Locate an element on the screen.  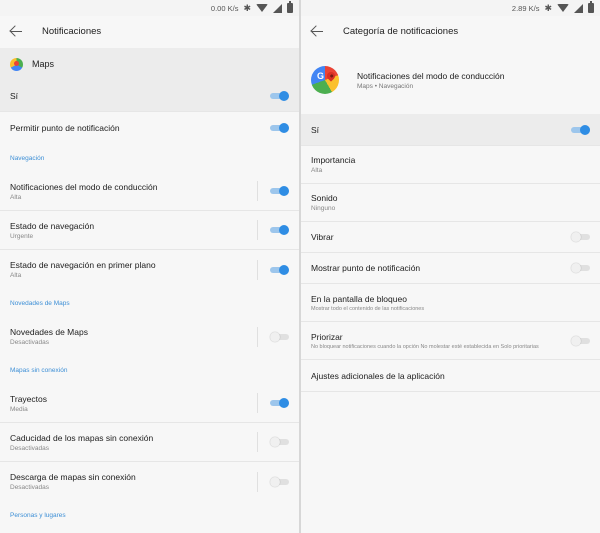
vibrate-row: Vibrar is located at coordinates (450, 237).